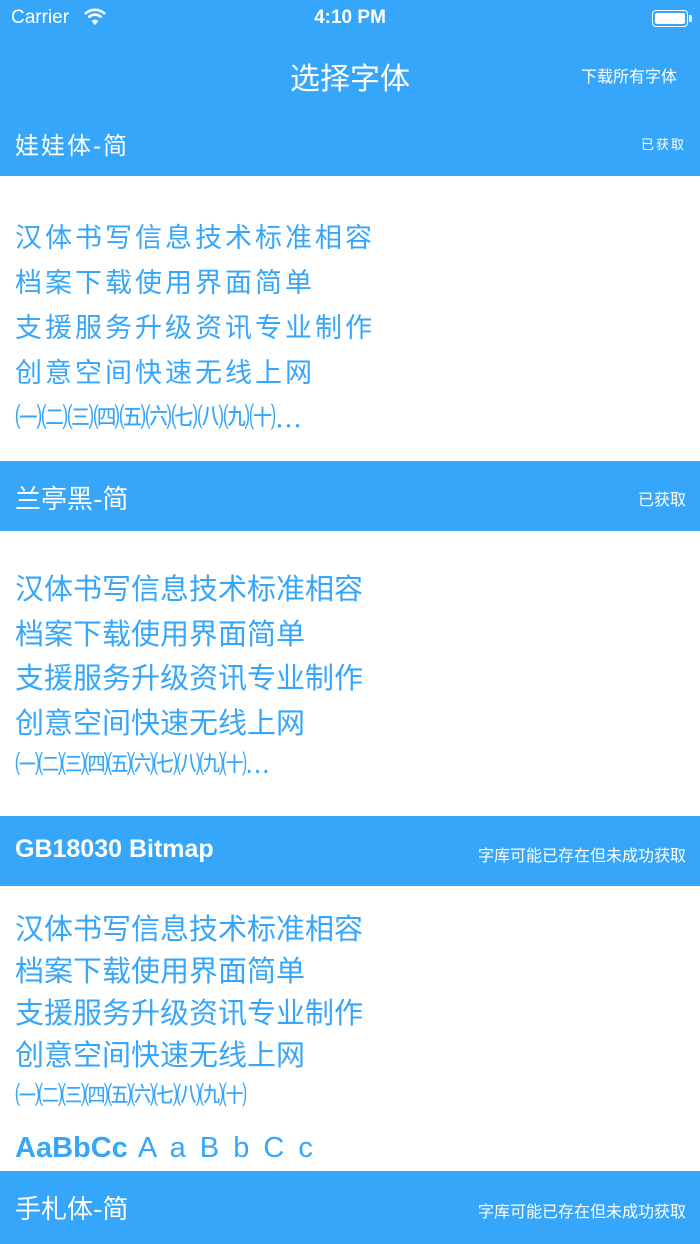 The image size is (700, 1244). Describe the element at coordinates (72, 500) in the screenshot. I see `font-name: 兰亭黑-简` at that location.